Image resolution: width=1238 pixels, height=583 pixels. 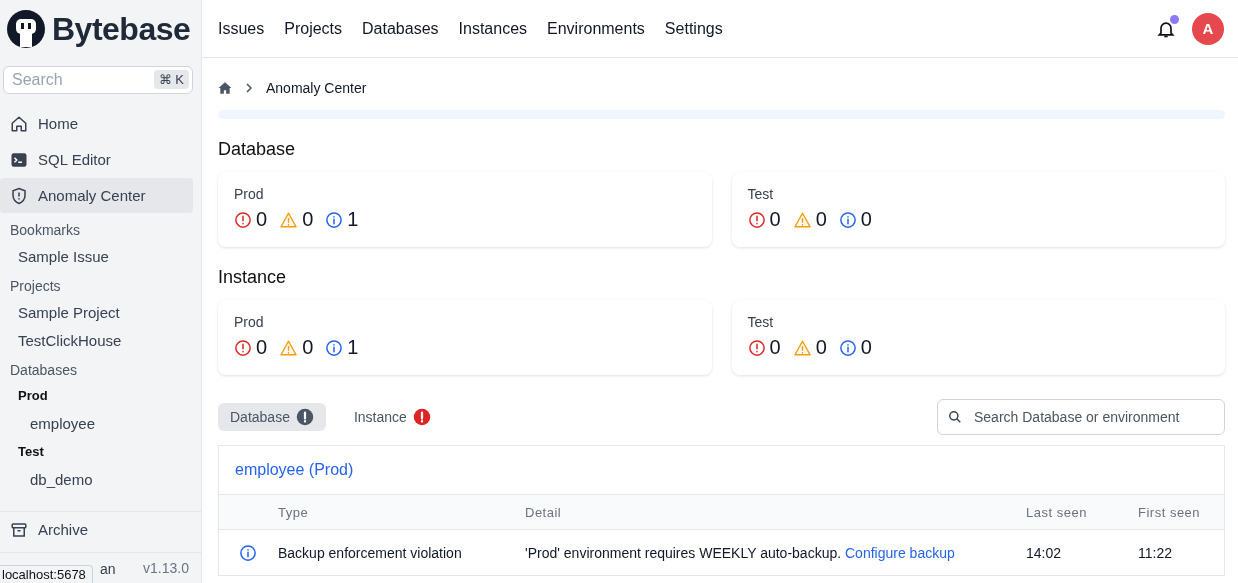 What do you see at coordinates (1208, 28) in the screenshot?
I see `user-avatar: A` at bounding box center [1208, 28].